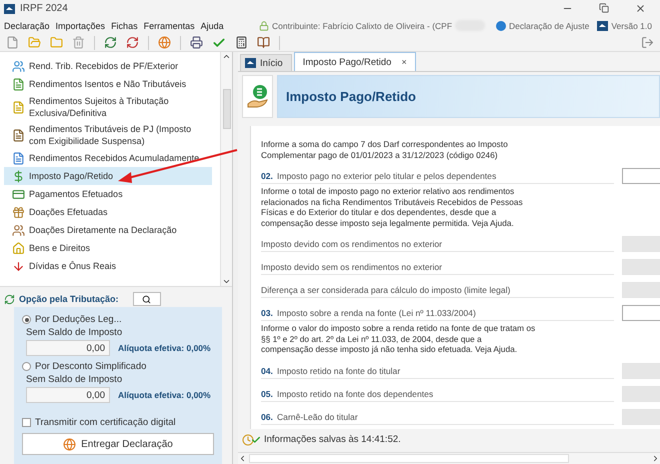 This screenshot has width=660, height=464. I want to click on sidebar-item: Pagamentos Efetuados, so click(108, 194).